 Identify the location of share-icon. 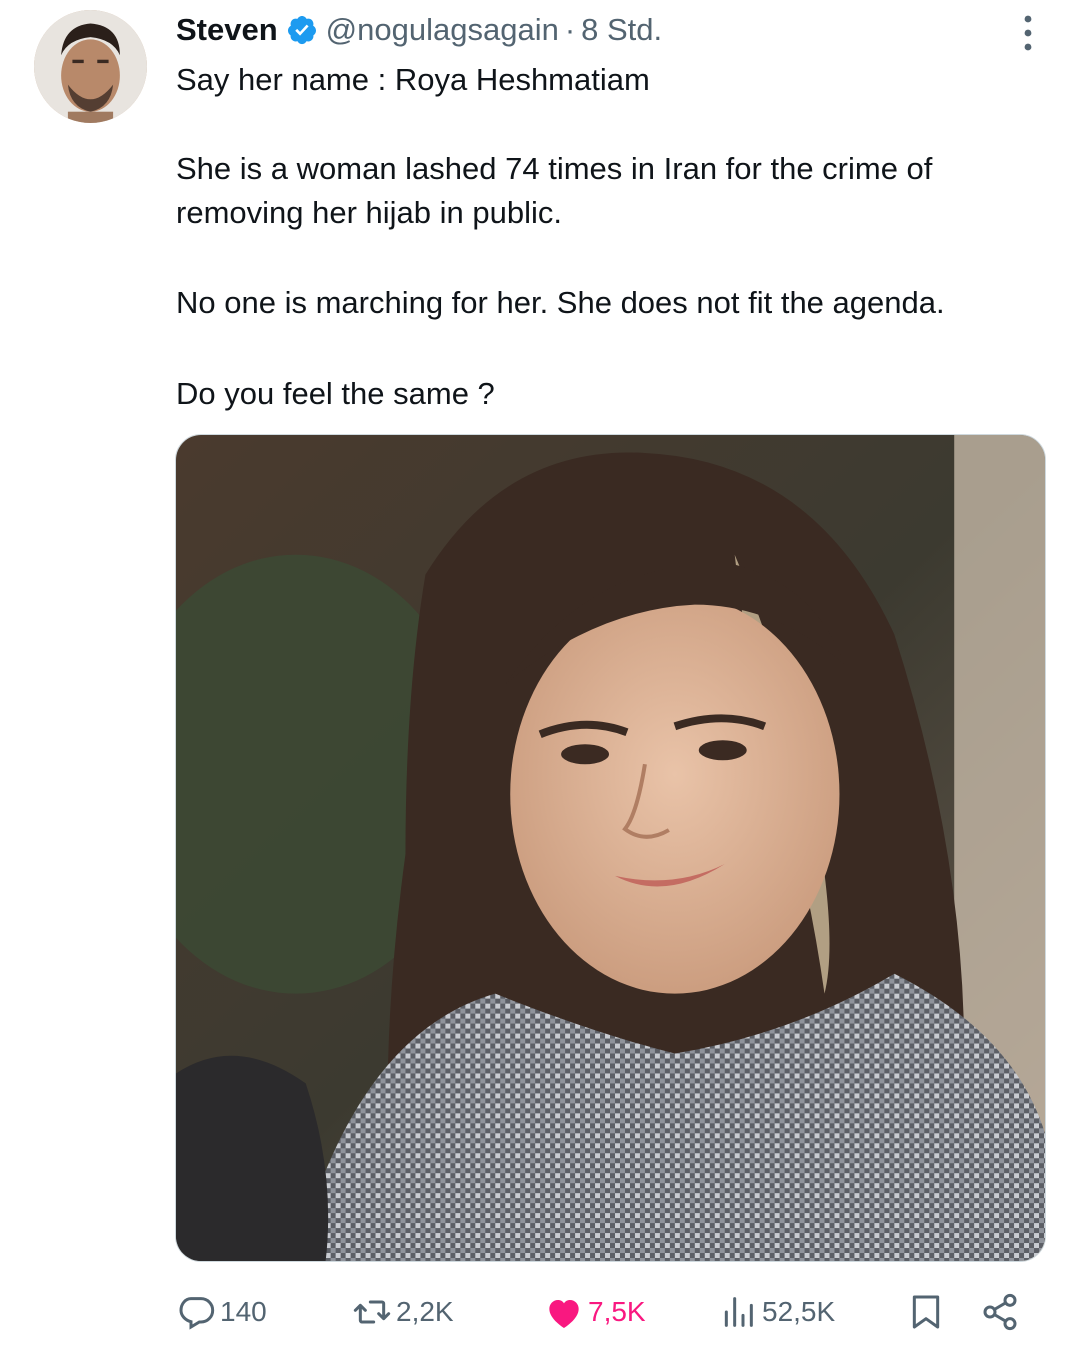
(1000, 1312).